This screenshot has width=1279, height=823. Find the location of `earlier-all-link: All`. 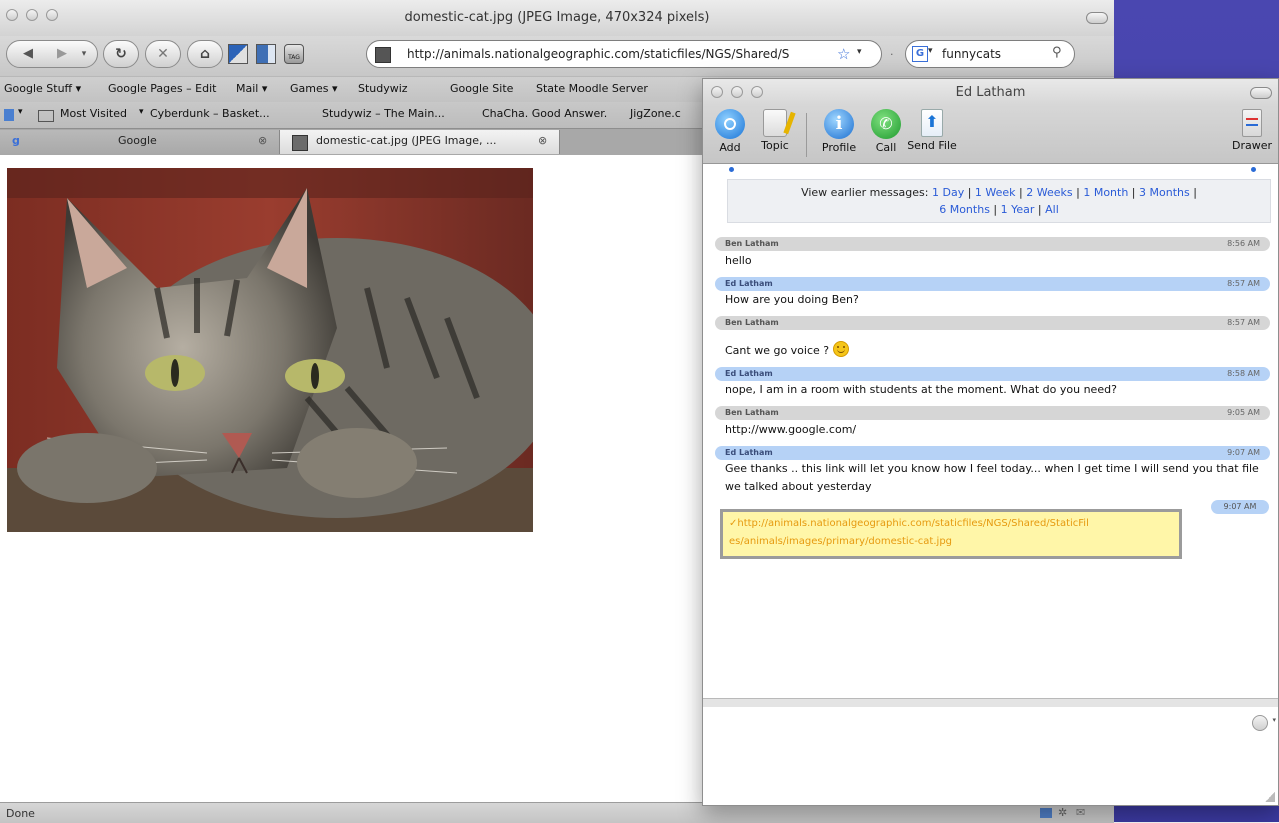

earlier-all-link: All is located at coordinates (1052, 209).